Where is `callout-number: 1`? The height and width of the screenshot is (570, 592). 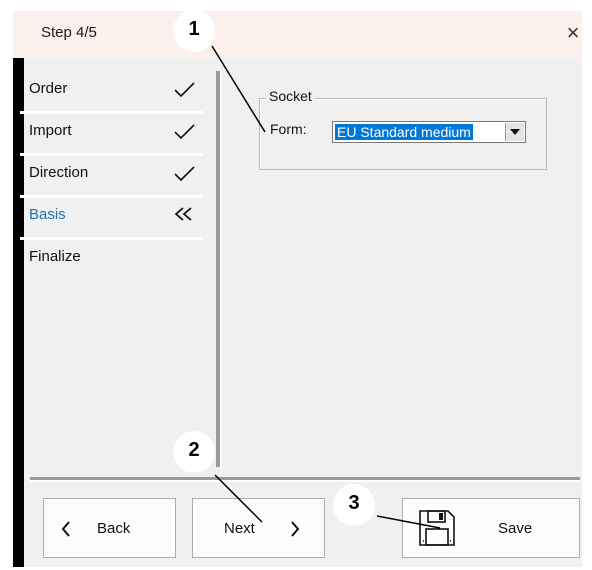
callout-number: 1 is located at coordinates (194, 29).